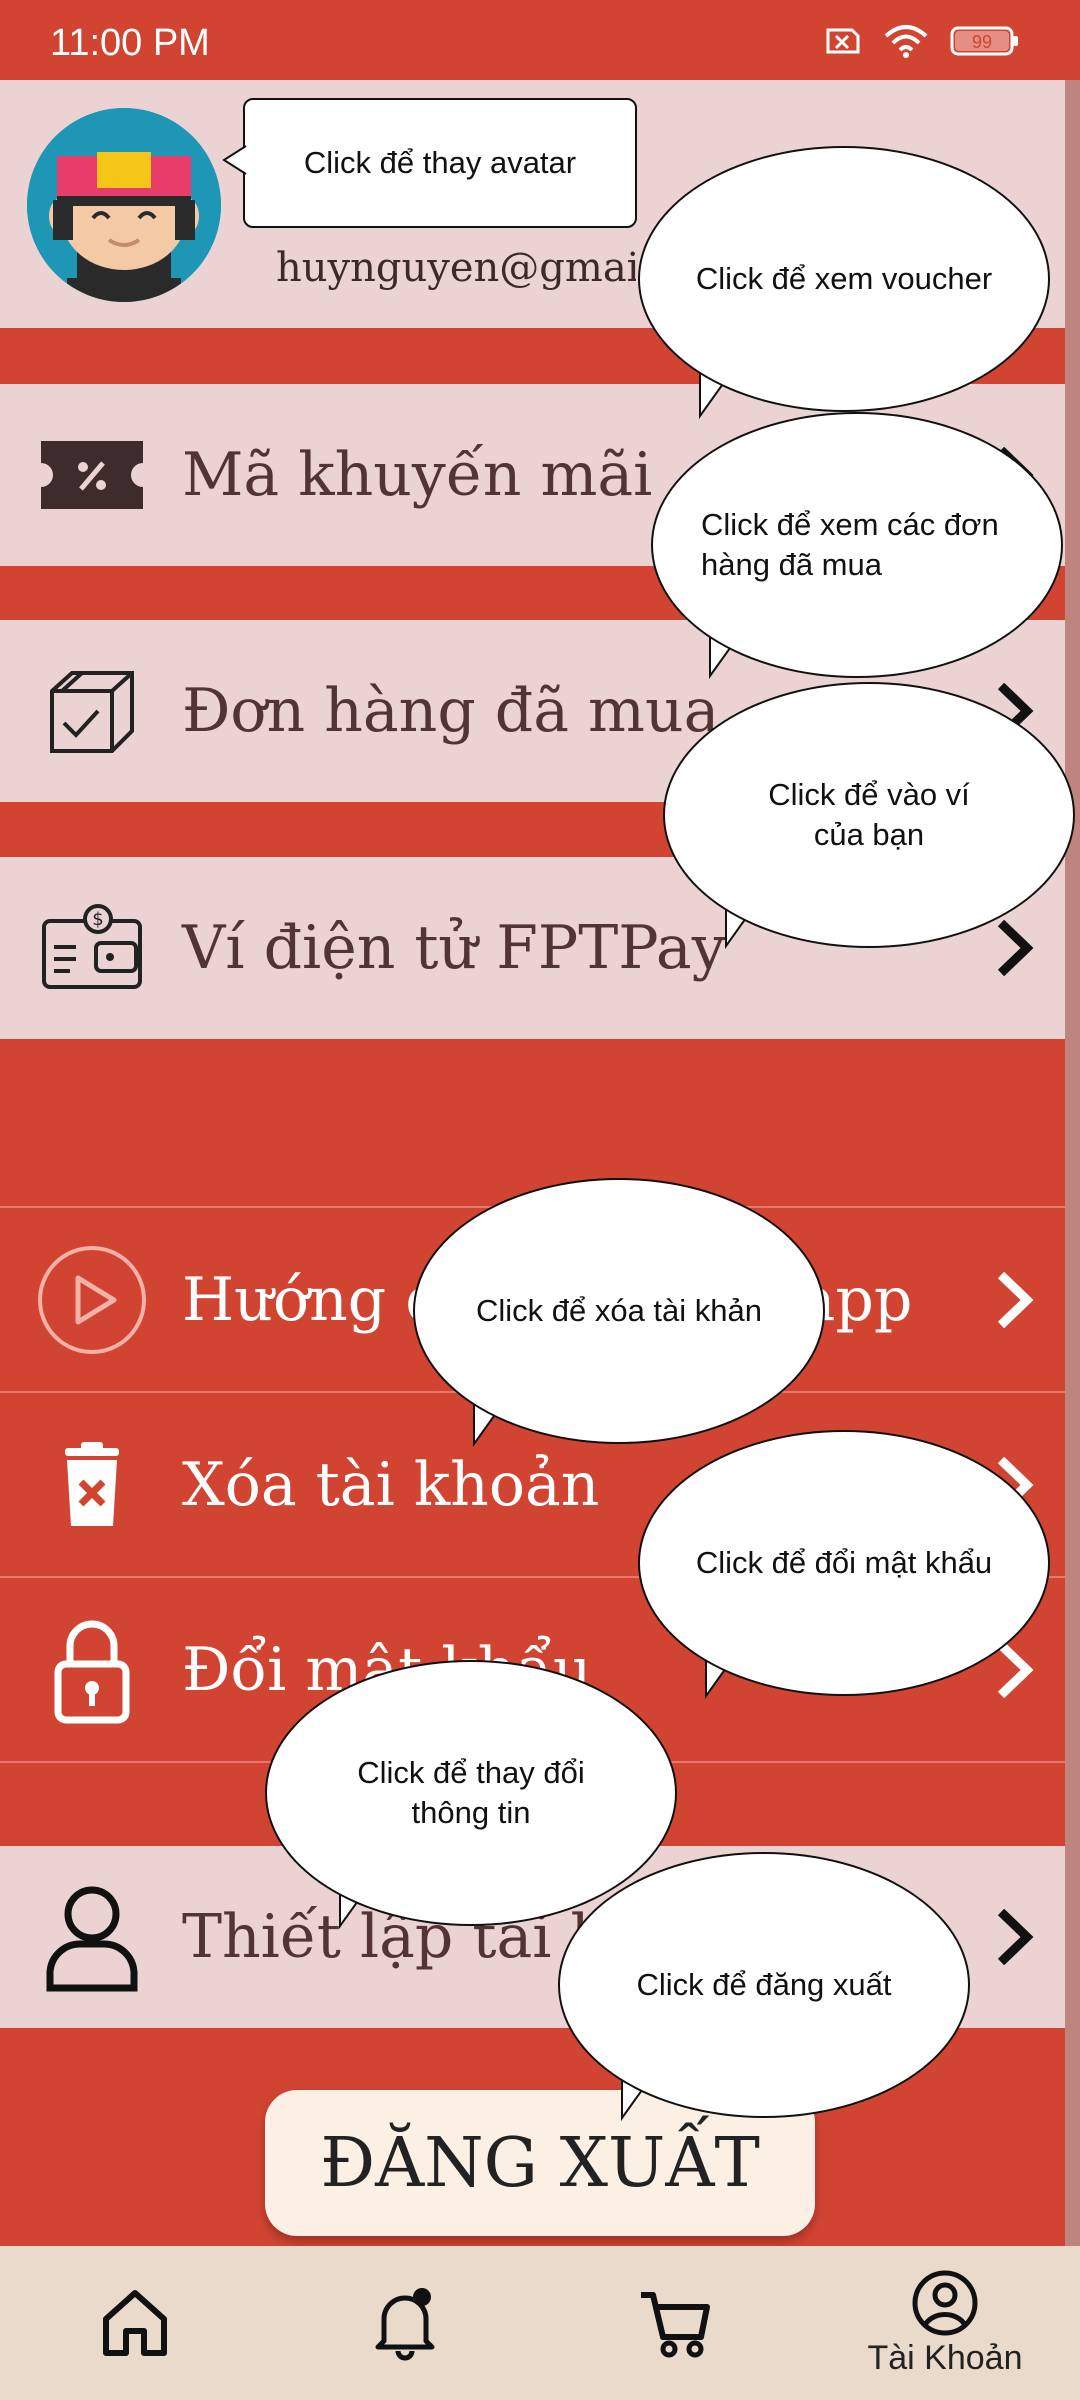 The width and height of the screenshot is (1080, 2400). Describe the element at coordinates (456, 268) in the screenshot. I see `user-email: huynguyen@gmail.com` at that location.